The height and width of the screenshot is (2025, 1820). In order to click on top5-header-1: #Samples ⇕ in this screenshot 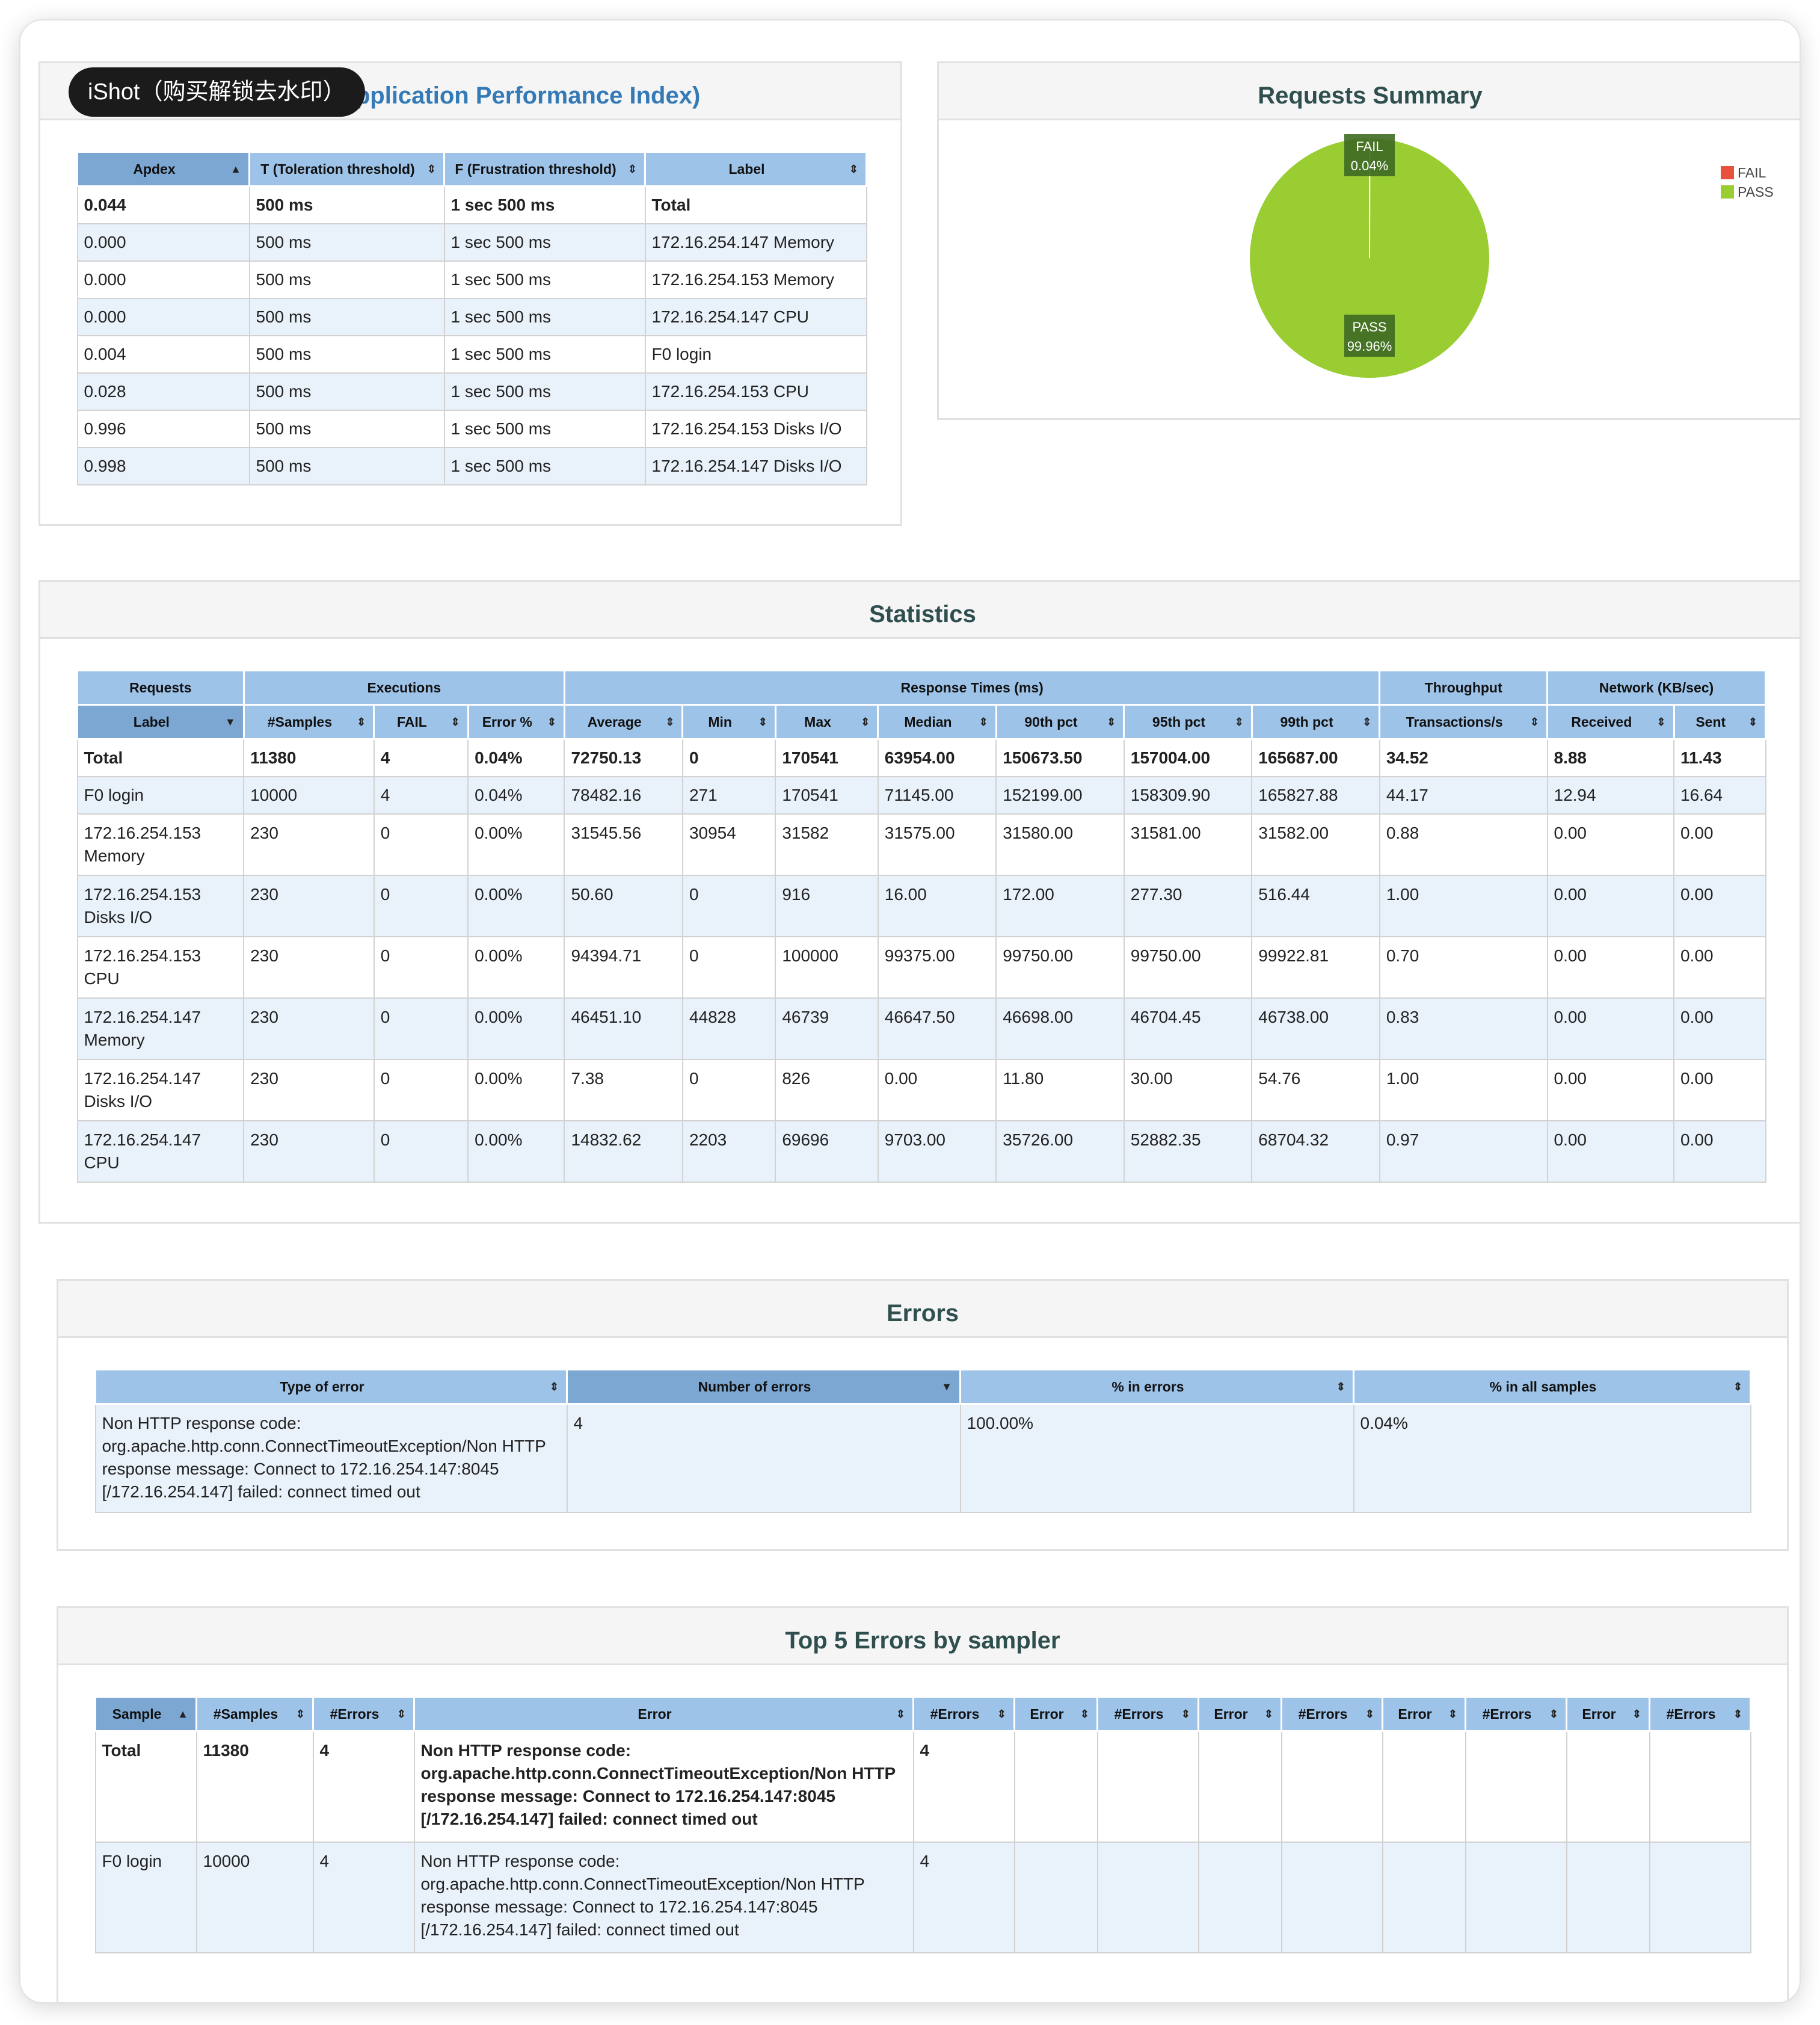, I will do `click(254, 1714)`.